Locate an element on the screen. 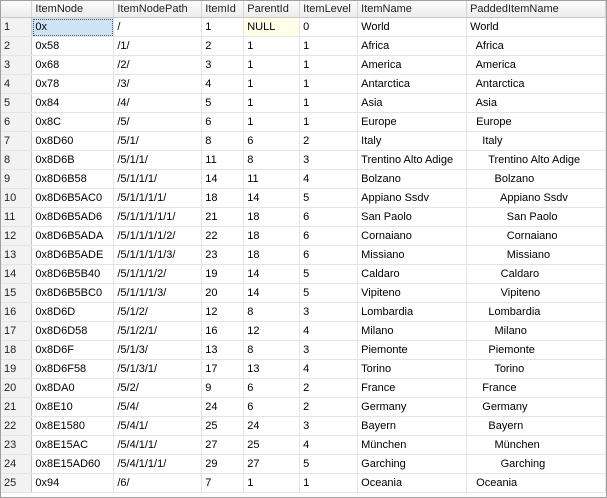 The height and width of the screenshot is (498, 607). cell-itemid: 17 is located at coordinates (223, 369).